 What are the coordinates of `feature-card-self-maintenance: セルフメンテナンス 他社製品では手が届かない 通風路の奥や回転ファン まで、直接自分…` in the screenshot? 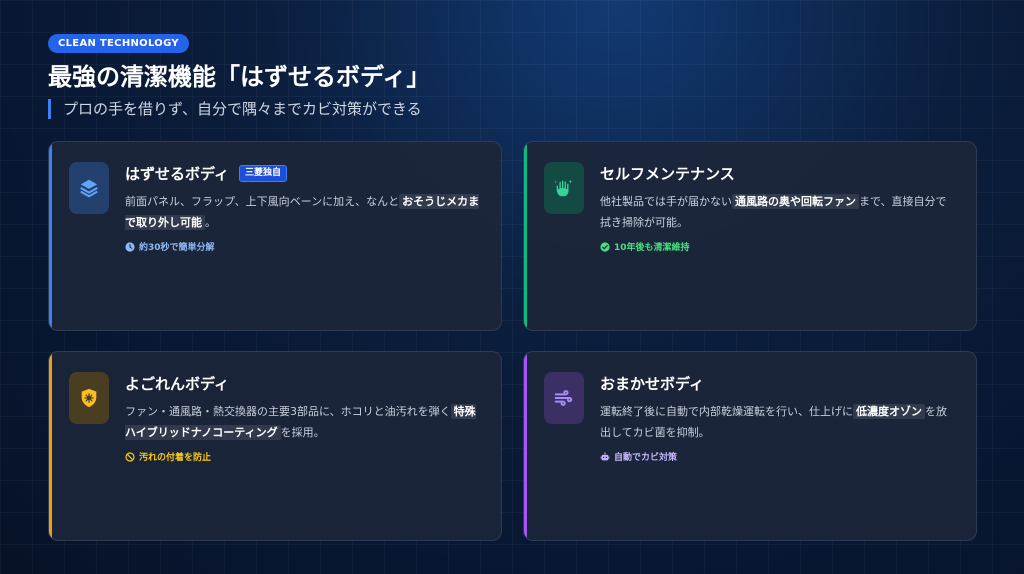 It's located at (750, 236).